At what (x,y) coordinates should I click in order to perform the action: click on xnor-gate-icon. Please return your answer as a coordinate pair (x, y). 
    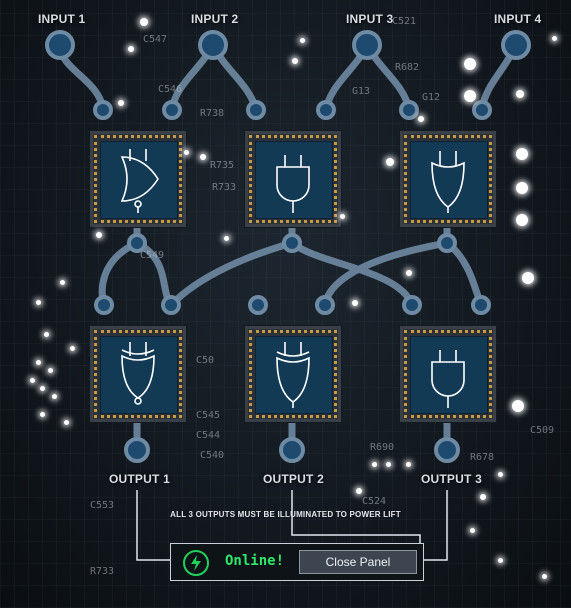
    Looking at the image, I should click on (138, 373).